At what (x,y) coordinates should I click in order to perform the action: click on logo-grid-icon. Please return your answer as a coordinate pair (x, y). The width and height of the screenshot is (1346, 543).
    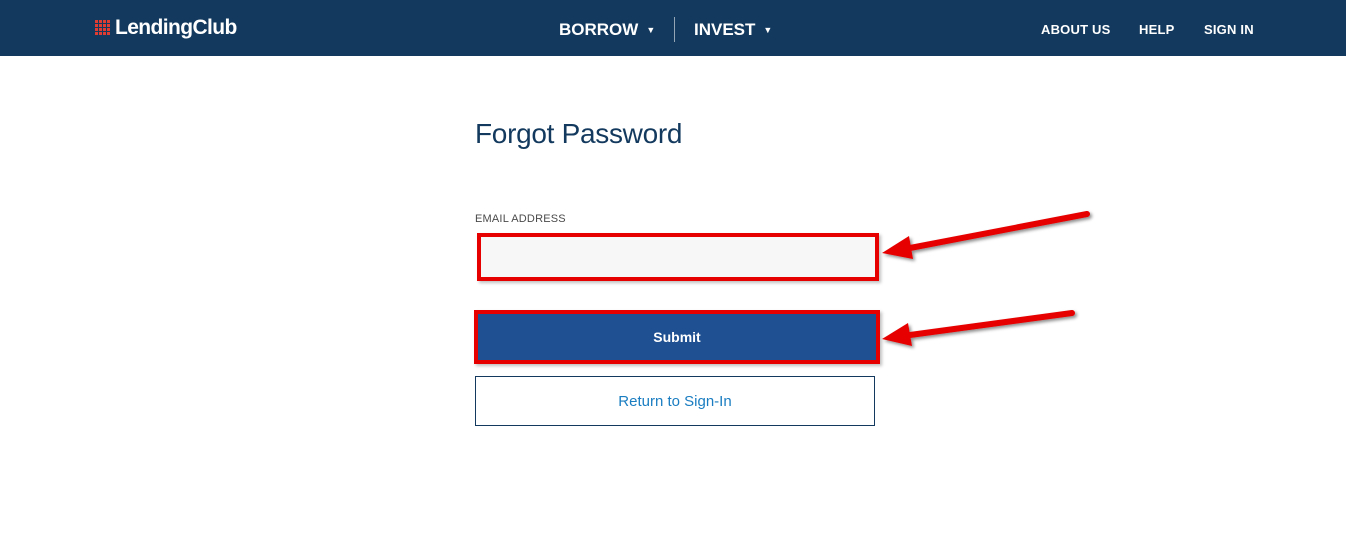
    Looking at the image, I should click on (103, 28).